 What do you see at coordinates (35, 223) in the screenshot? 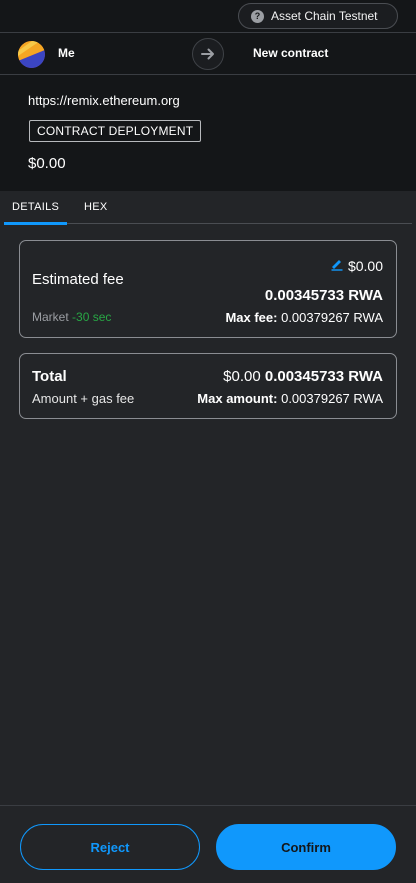
I see `active-tab-indicator` at bounding box center [35, 223].